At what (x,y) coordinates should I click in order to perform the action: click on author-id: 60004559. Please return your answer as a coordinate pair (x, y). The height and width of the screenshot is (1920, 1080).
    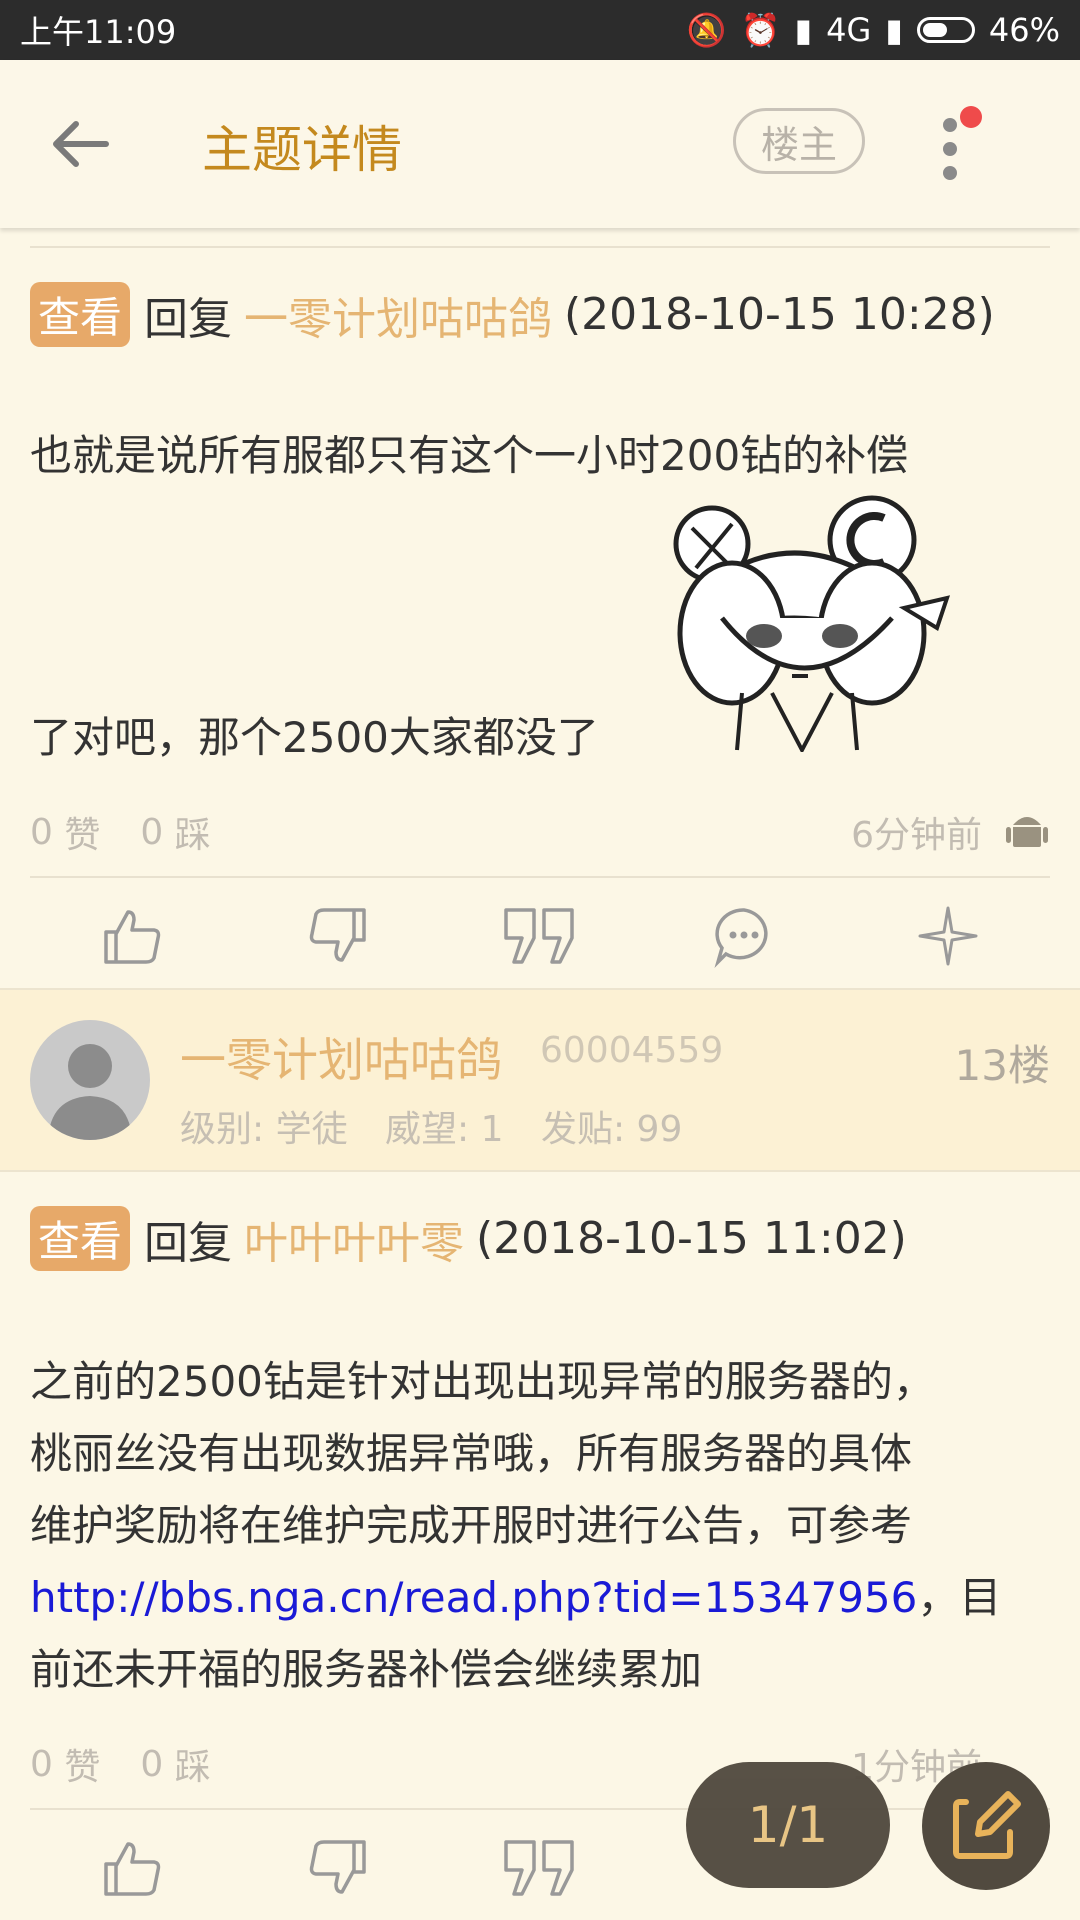
    Looking at the image, I should click on (632, 1050).